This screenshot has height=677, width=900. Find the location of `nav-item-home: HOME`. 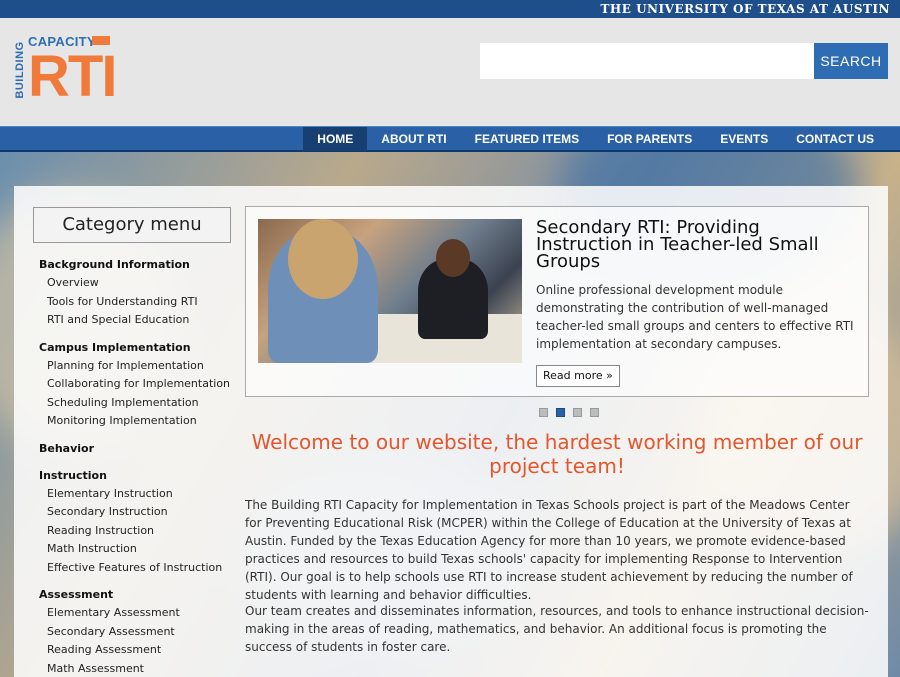

nav-item-home: HOME is located at coordinates (335, 139).